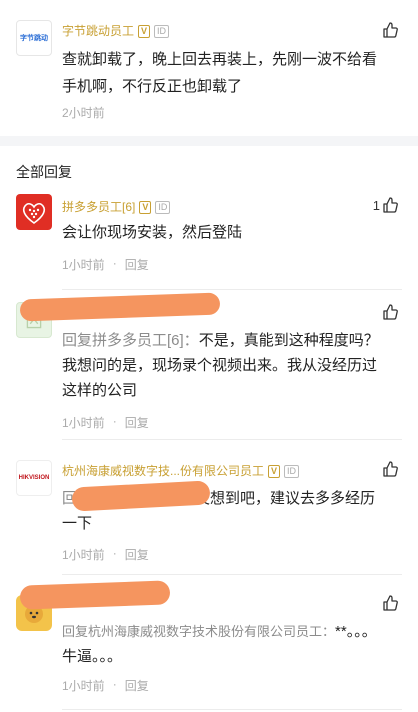 The image size is (418, 712). Describe the element at coordinates (98, 31) in the screenshot. I see `author-name-label: 字节跳动员工` at that location.